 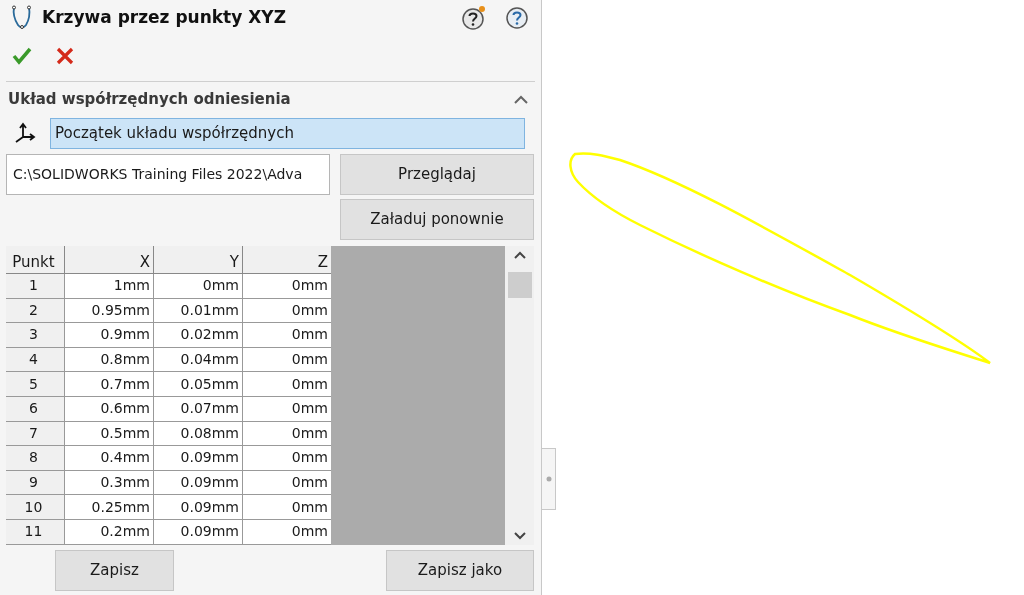 What do you see at coordinates (519, 536) in the screenshot?
I see `scroll-down-icon` at bounding box center [519, 536].